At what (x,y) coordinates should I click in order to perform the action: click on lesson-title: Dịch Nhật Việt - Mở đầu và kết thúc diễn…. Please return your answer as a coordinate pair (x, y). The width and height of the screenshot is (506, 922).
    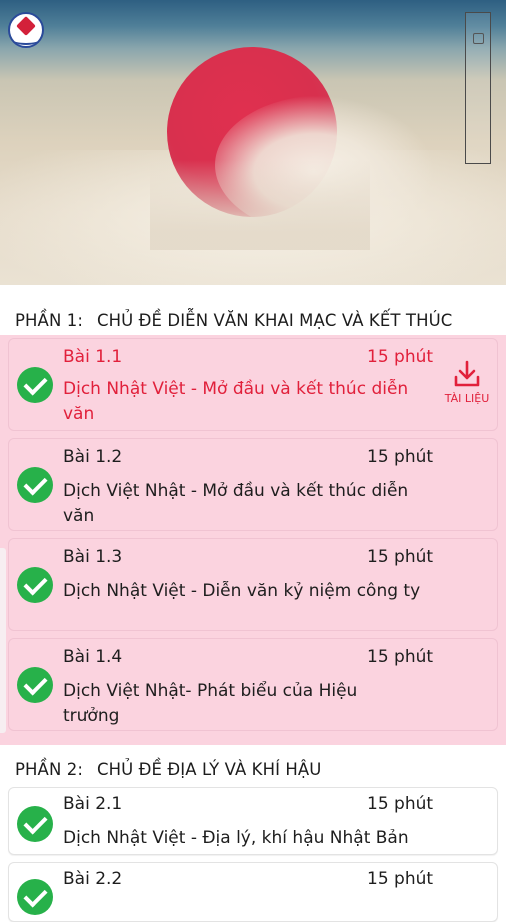
    Looking at the image, I should click on (236, 401).